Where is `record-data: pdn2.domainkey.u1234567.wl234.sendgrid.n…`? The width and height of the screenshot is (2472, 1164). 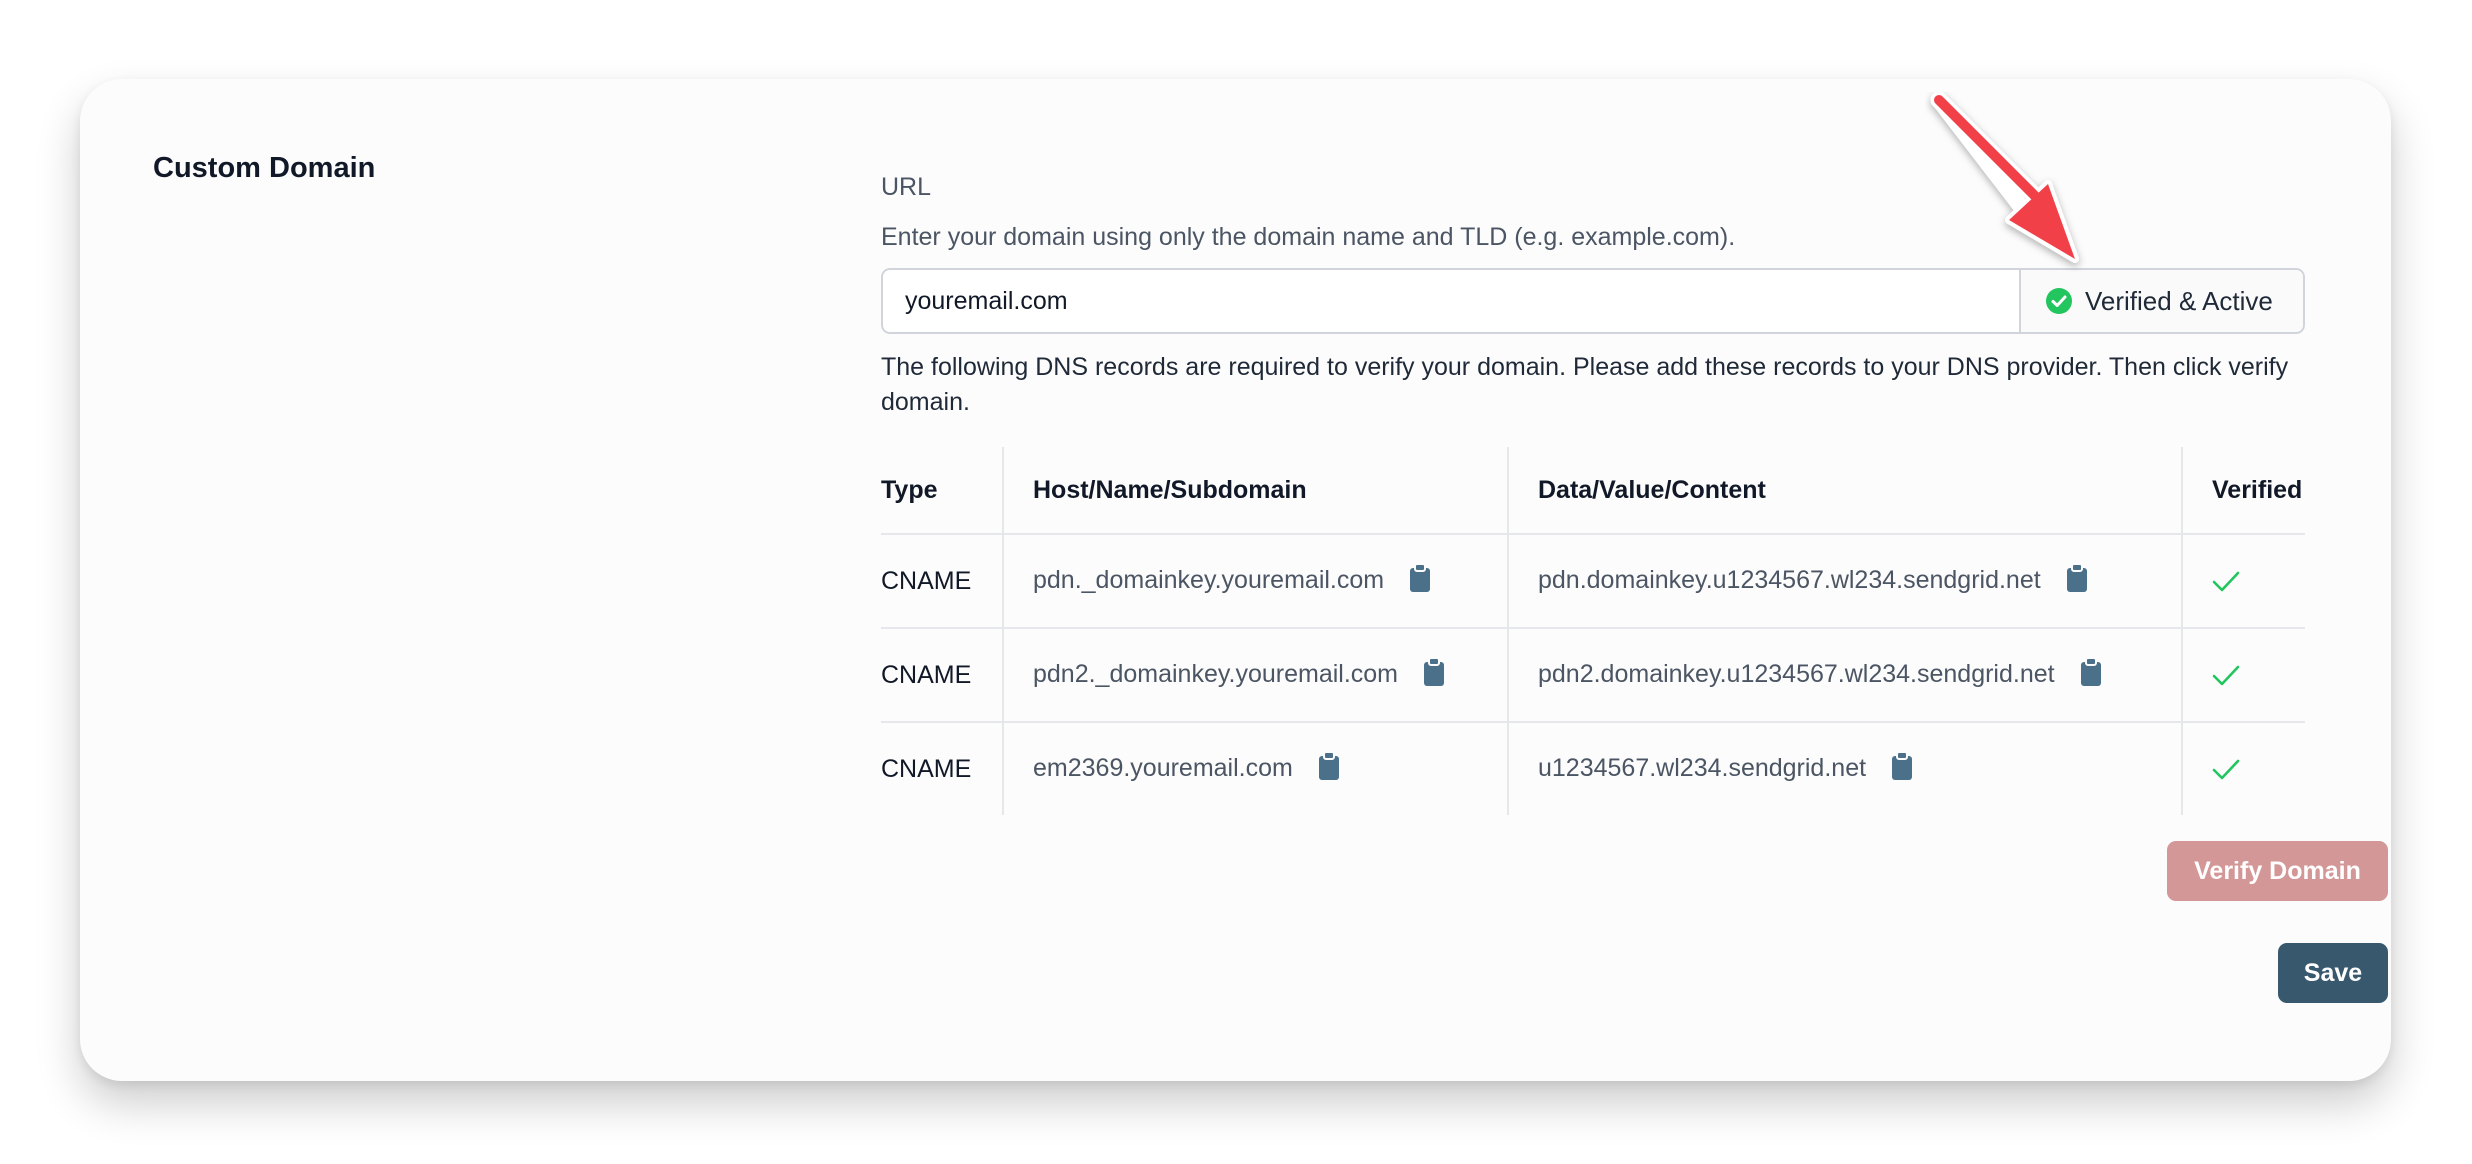 record-data: pdn2.domainkey.u1234567.wl234.sendgrid.n… is located at coordinates (1796, 673).